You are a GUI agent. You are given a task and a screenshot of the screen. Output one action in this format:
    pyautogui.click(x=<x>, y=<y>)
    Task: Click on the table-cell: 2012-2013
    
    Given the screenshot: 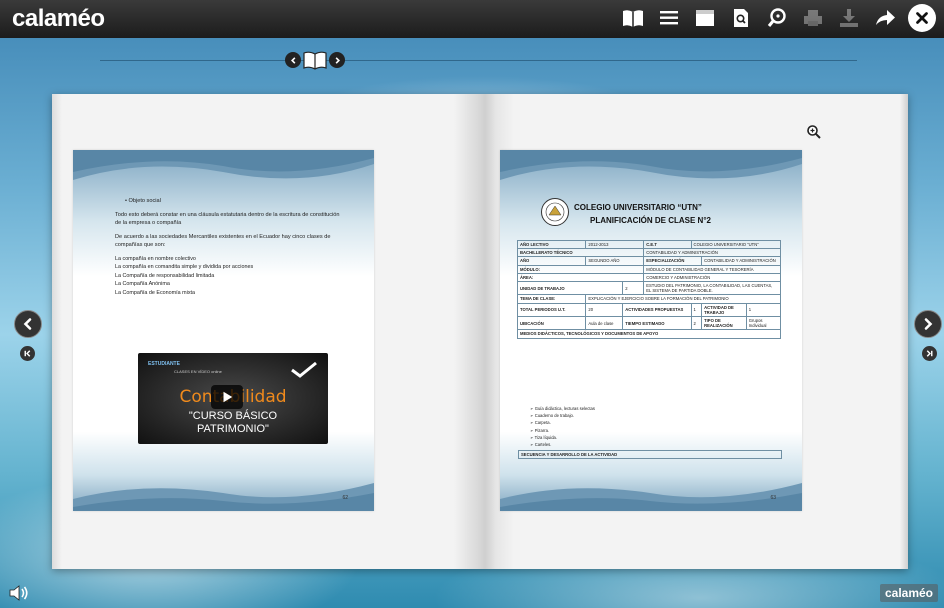 What is the action you would take?
    pyautogui.click(x=615, y=244)
    